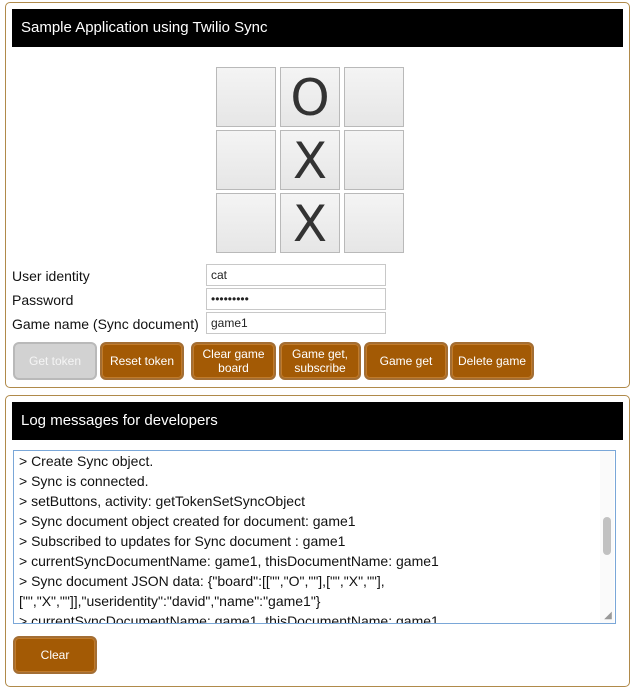  I want to click on game-name-label: Game name (Sync document), so click(105, 324).